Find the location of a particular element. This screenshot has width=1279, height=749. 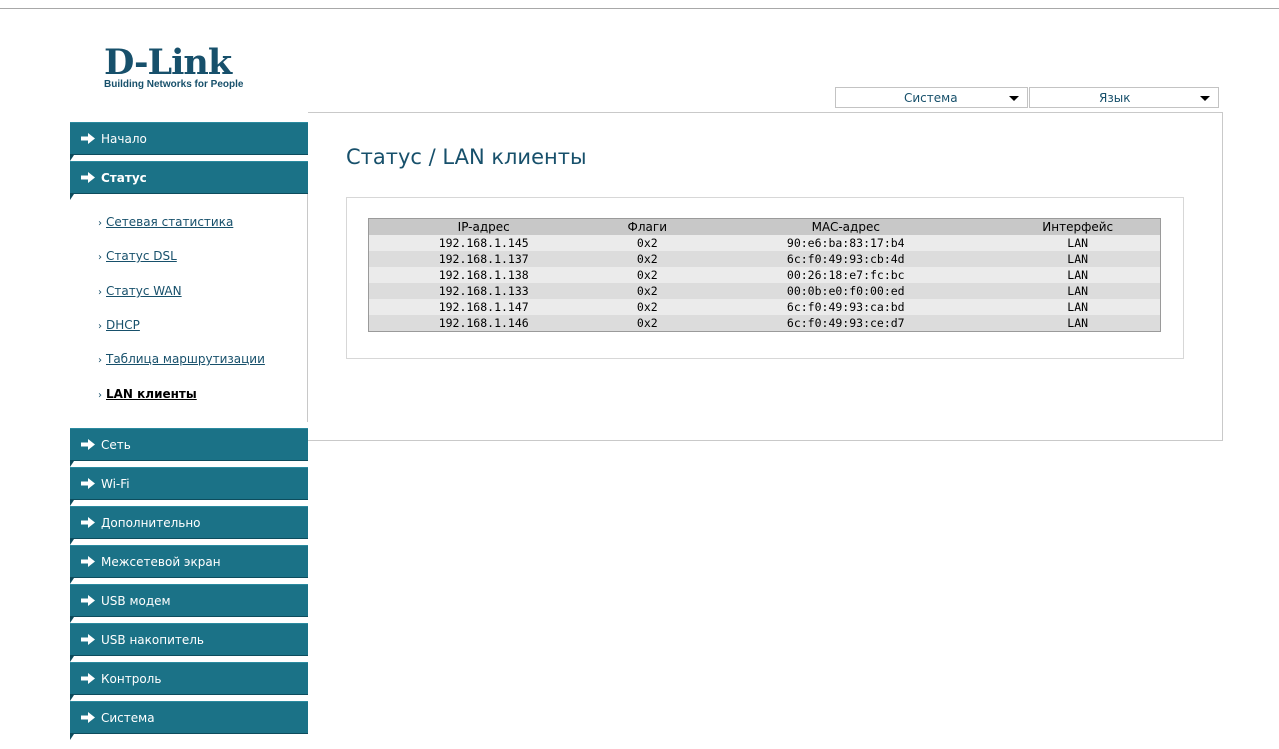

submenu-dsl-status: › Статус DSL is located at coordinates (137, 256).